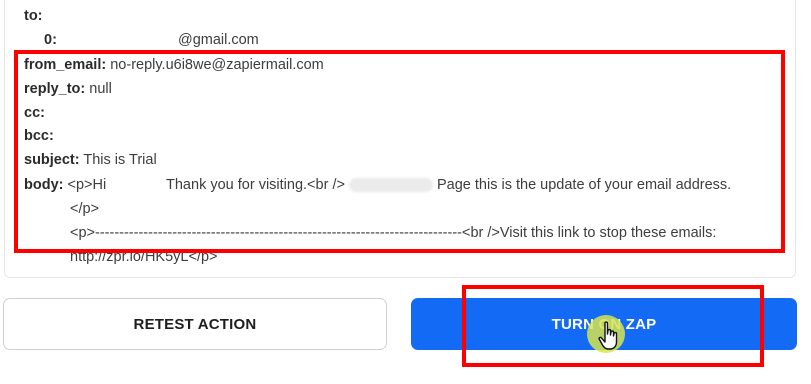 This screenshot has width=811, height=384. I want to click on field-body-line2: </p>, so click(85, 209).